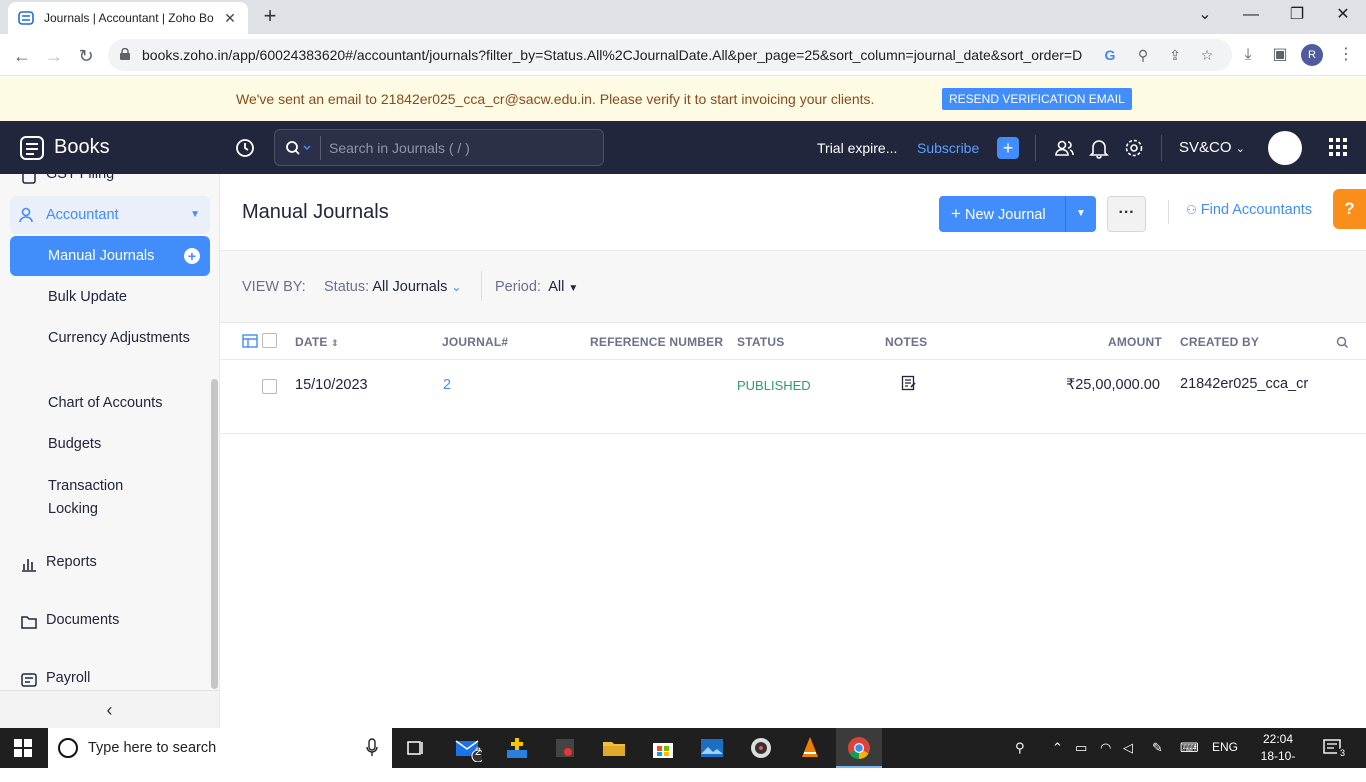 The width and height of the screenshot is (1366, 782). Describe the element at coordinates (906, 342) in the screenshot. I see `column-header-notes: NOTES` at that location.